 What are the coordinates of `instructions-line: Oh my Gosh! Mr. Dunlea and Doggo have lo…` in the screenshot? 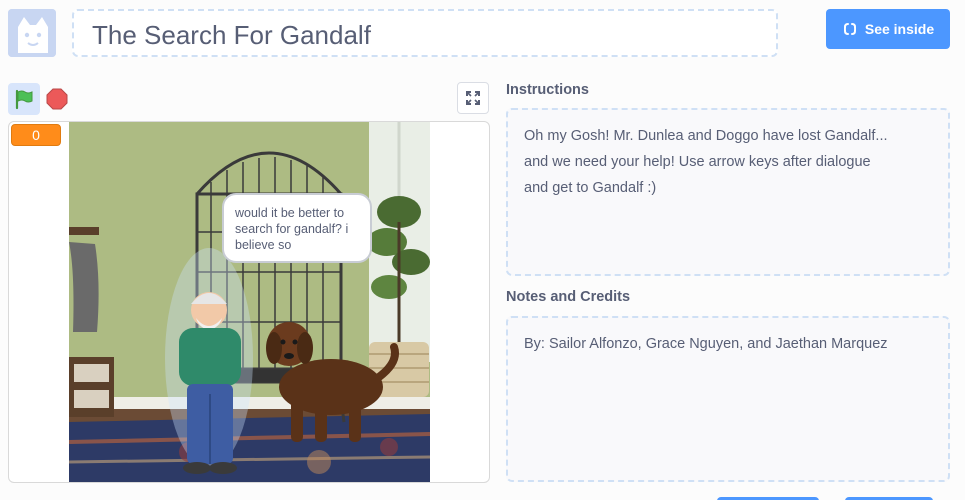 It's located at (706, 136).